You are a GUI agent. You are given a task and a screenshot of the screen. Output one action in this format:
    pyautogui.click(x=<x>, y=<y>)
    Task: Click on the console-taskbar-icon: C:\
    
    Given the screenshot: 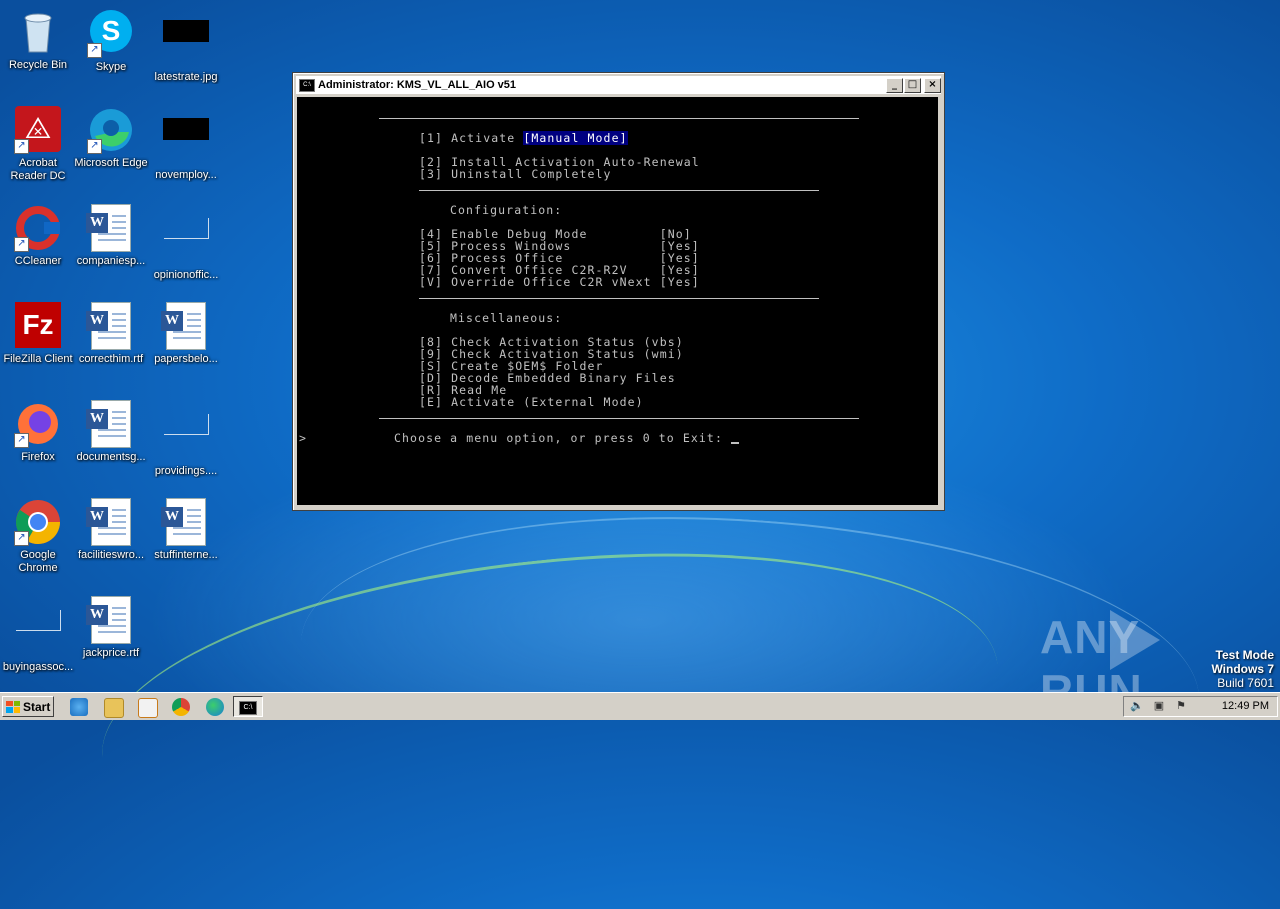 What is the action you would take?
    pyautogui.click(x=248, y=708)
    